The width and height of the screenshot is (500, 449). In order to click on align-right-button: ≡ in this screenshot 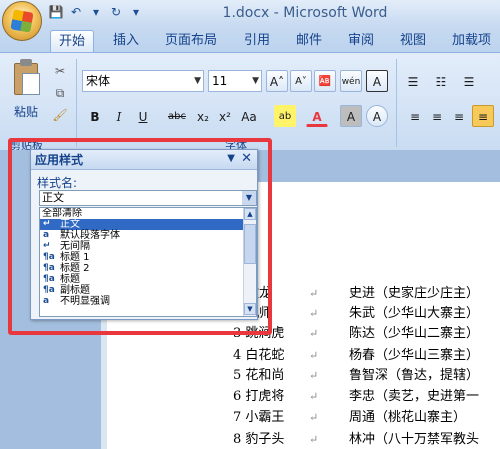, I will do `click(459, 116)`.